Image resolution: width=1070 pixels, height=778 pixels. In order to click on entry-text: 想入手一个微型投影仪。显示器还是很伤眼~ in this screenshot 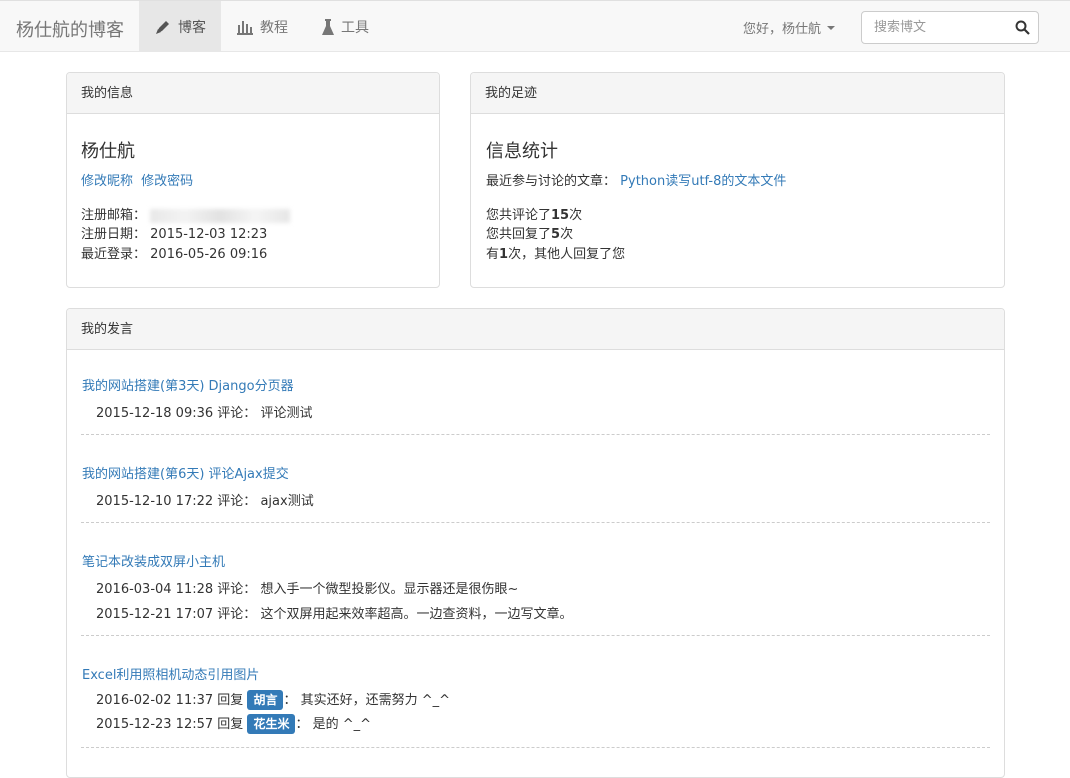, I will do `click(389, 589)`.